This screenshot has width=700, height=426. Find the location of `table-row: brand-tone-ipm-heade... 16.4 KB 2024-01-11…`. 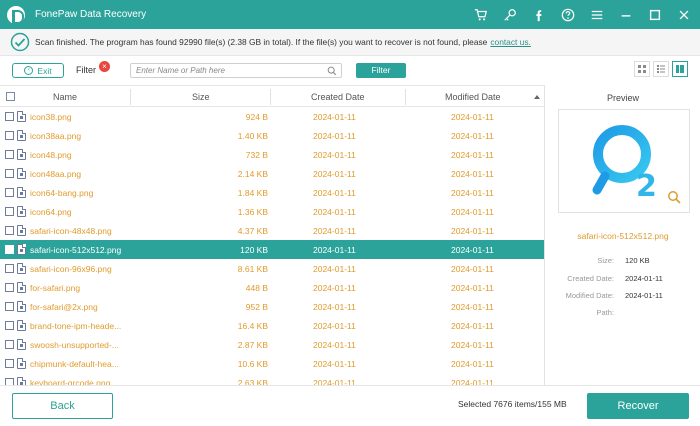

table-row: brand-tone-ipm-heade... 16.4 KB 2024-01-11… is located at coordinates (272, 325).